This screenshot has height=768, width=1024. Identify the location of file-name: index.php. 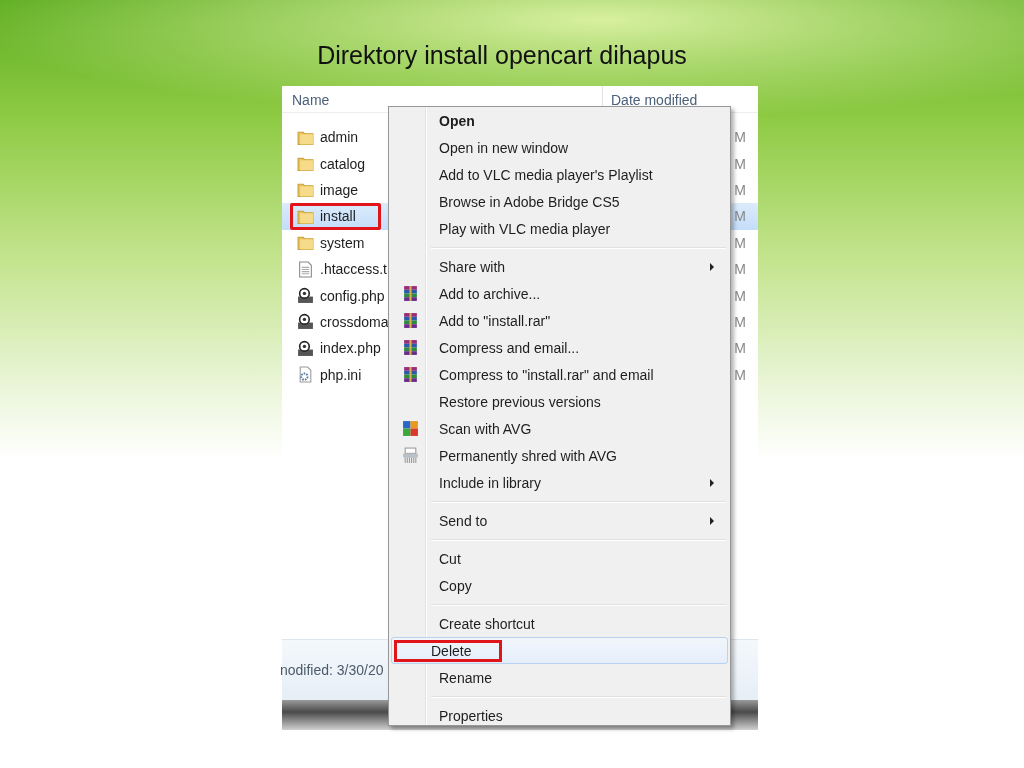
(350, 348).